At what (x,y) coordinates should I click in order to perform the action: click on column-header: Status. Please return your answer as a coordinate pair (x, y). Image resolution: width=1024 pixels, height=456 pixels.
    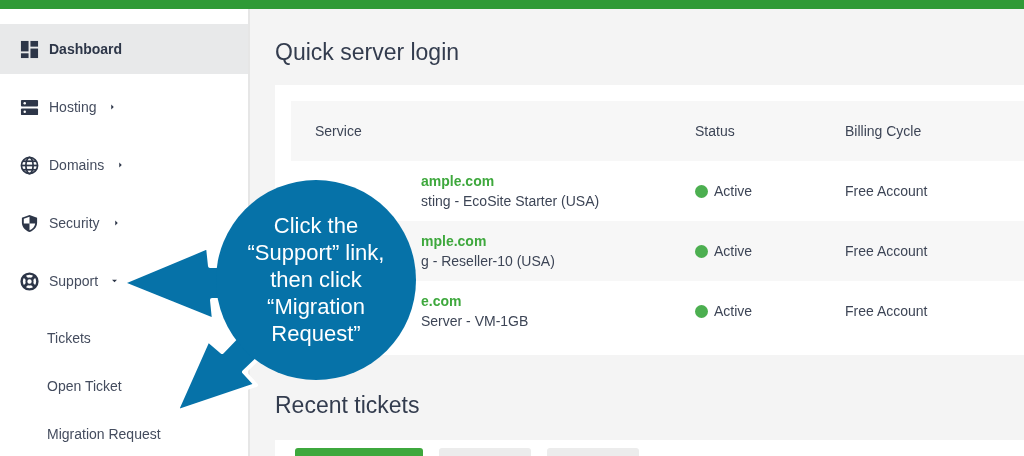
    Looking at the image, I should click on (715, 131).